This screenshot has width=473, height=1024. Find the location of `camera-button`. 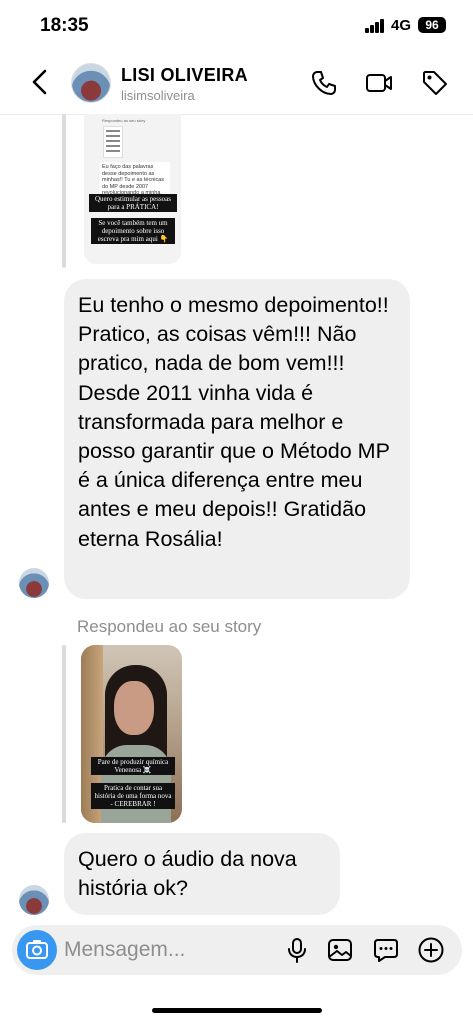

camera-button is located at coordinates (37, 950).